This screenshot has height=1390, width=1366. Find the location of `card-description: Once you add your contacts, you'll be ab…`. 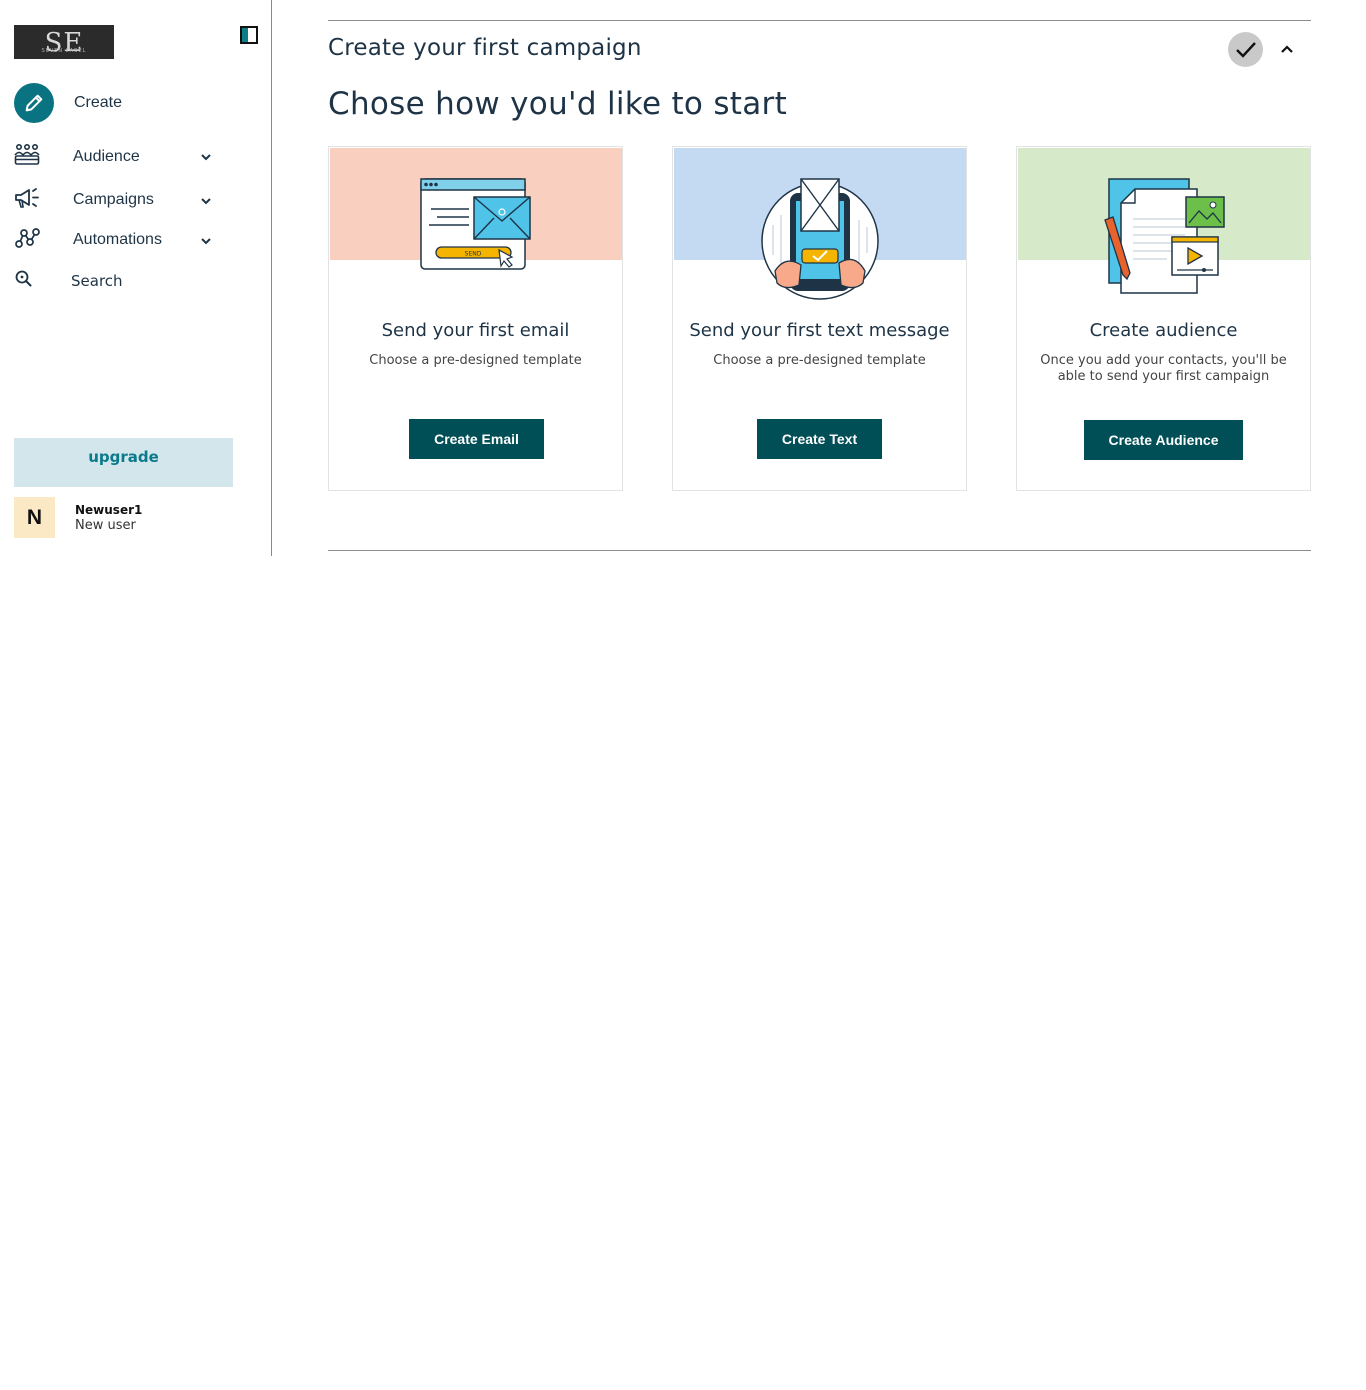

card-description: Once you add your contacts, you'll be ab… is located at coordinates (1163, 368).